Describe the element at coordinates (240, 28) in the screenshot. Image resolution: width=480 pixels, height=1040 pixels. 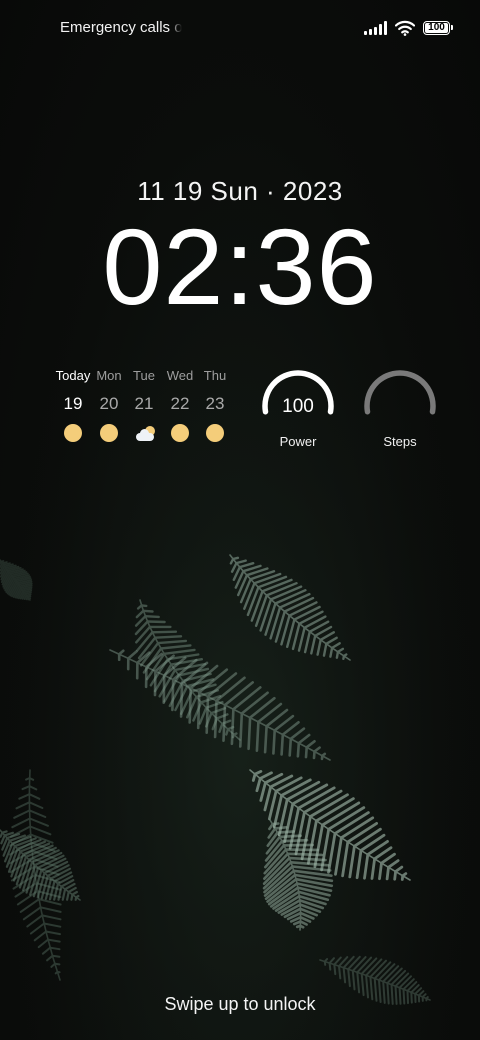
I see `status-bar: Emergency calls only 100` at that location.